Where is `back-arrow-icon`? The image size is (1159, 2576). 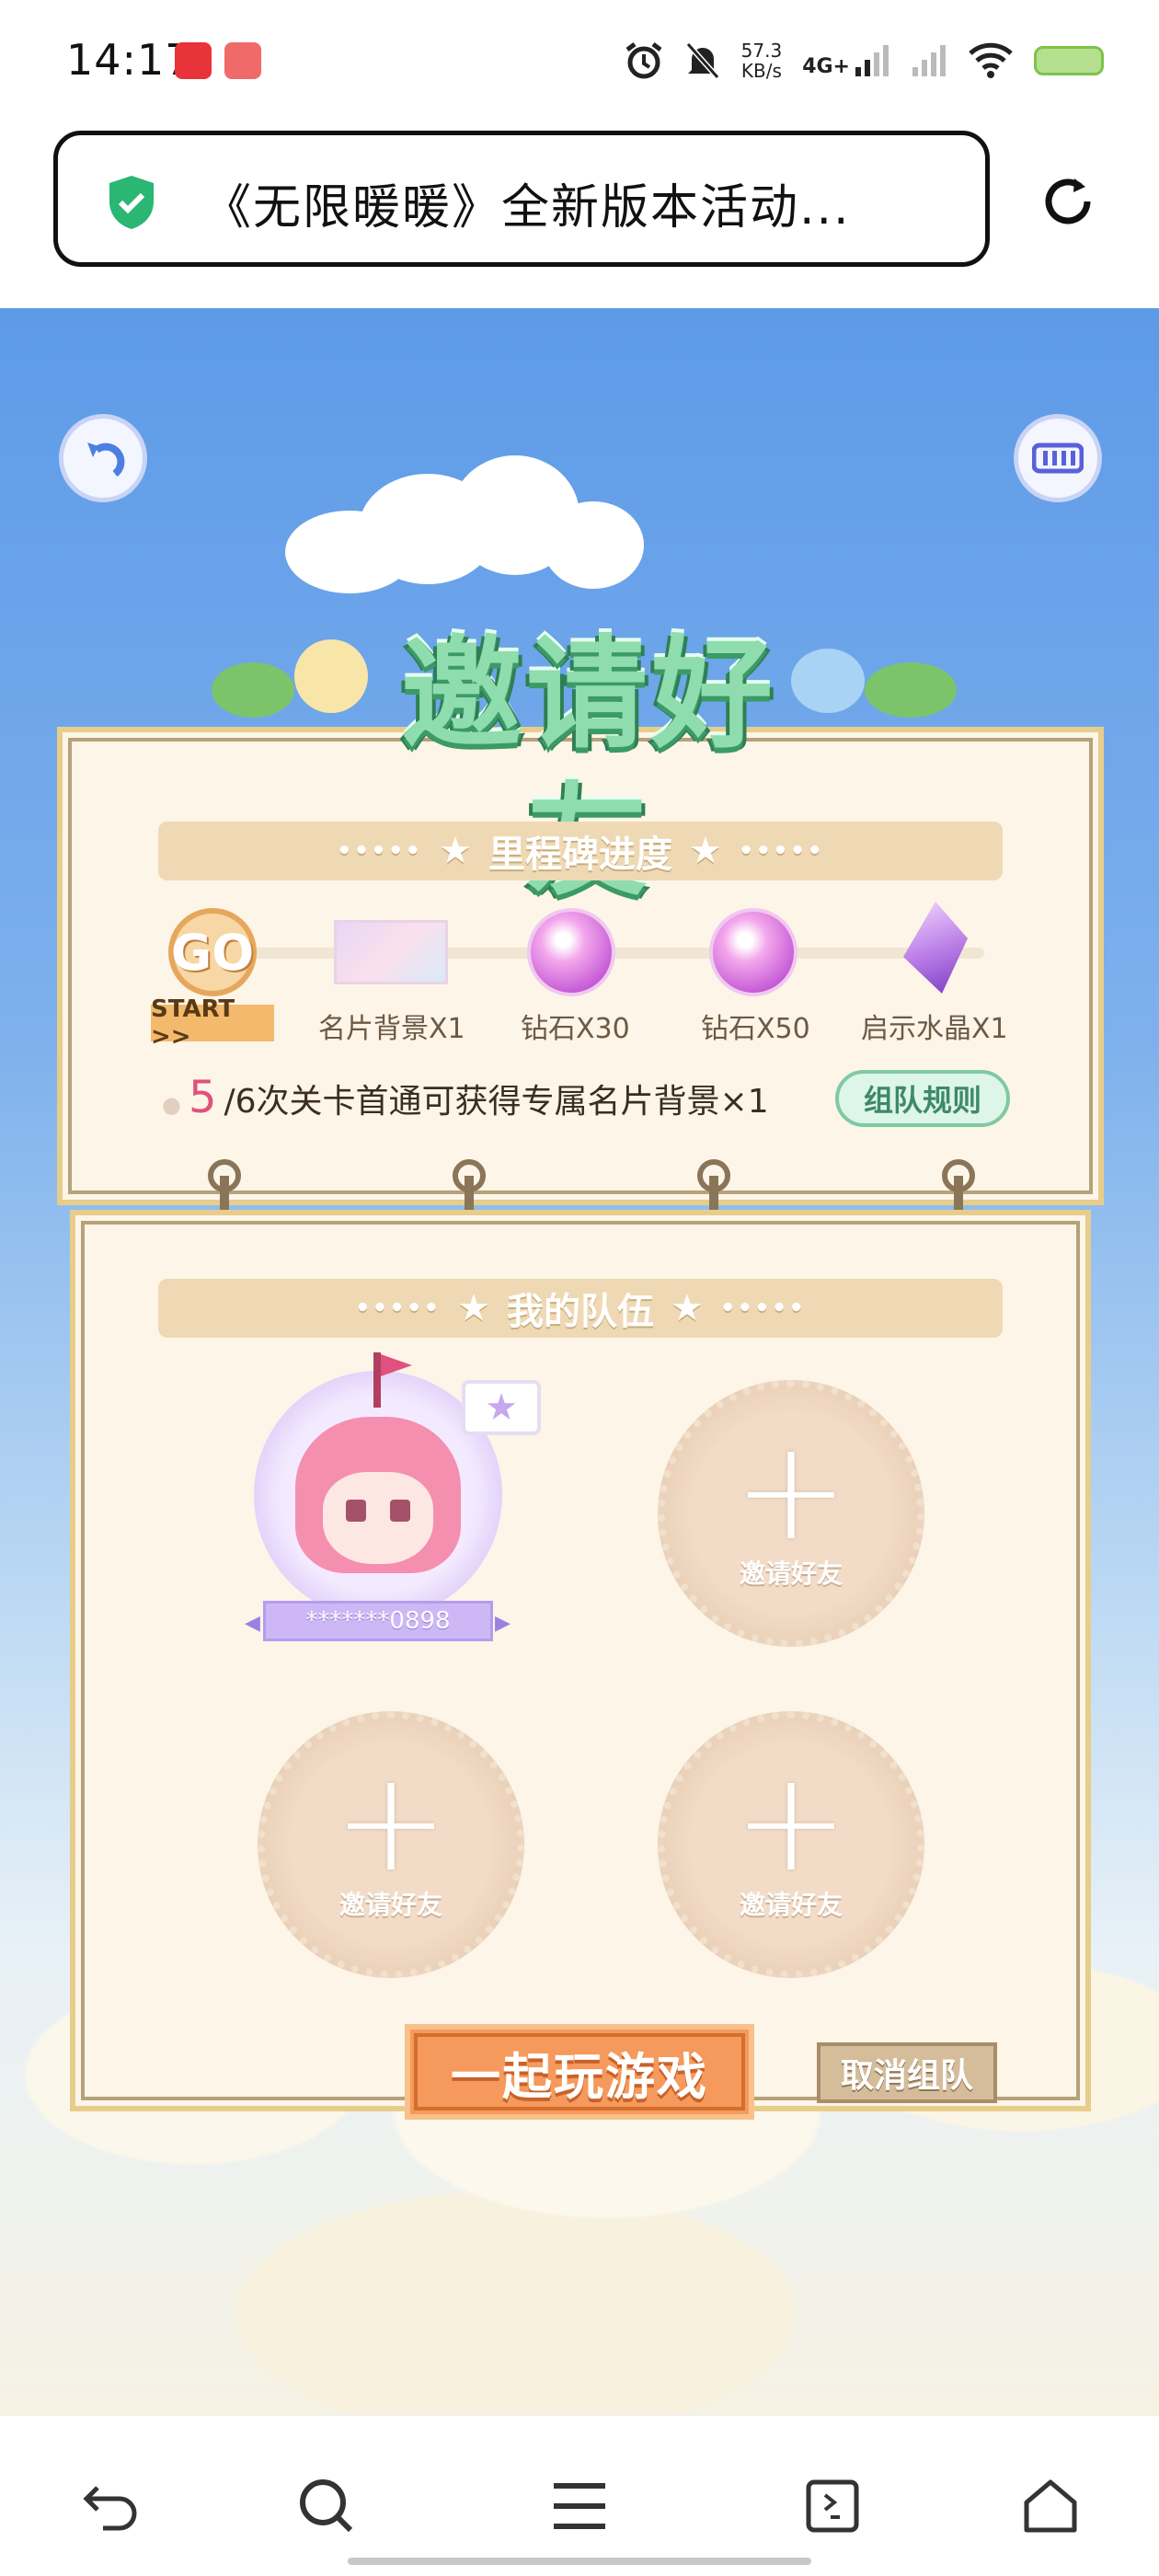 back-arrow-icon is located at coordinates (106, 460).